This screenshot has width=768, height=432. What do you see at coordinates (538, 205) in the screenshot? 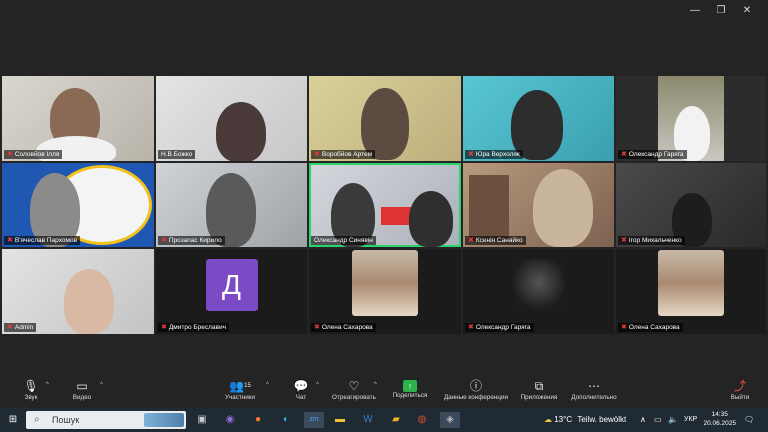
I see `video-tile: ✖ Ксенія Санайко` at bounding box center [538, 205].